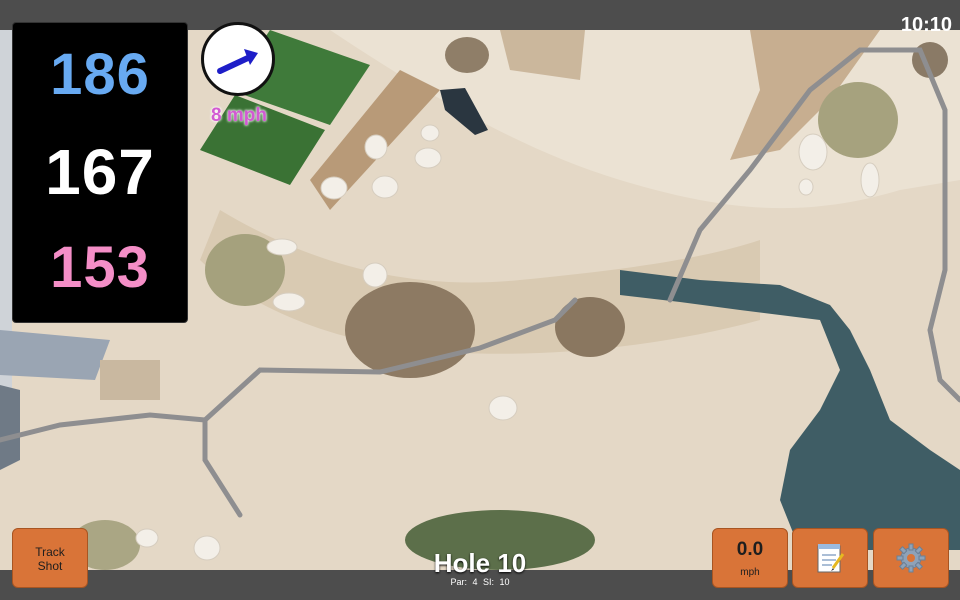 This screenshot has height=600, width=960. I want to click on front-yardage: 153, so click(100, 267).